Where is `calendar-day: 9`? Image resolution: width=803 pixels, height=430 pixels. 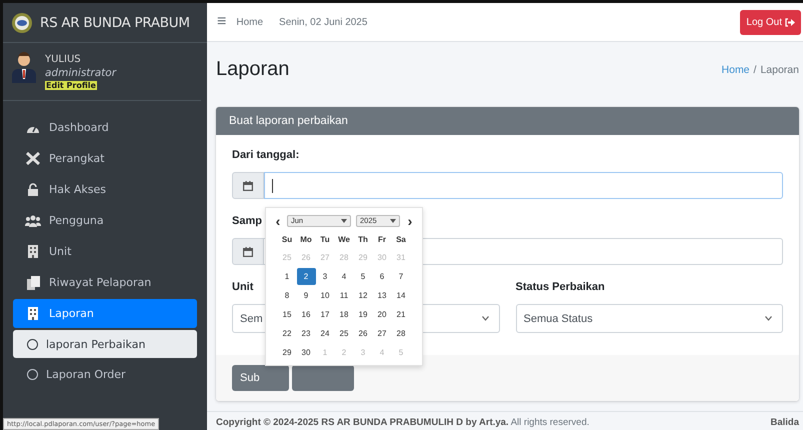 calendar-day: 9 is located at coordinates (306, 295).